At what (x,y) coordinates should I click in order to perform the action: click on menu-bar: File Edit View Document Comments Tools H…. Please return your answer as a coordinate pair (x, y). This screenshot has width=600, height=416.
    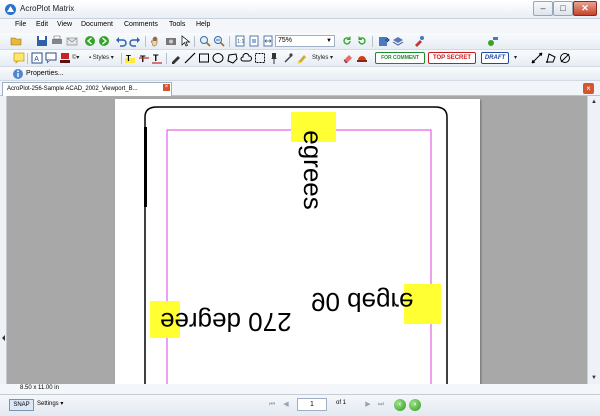
    Looking at the image, I should click on (300, 26).